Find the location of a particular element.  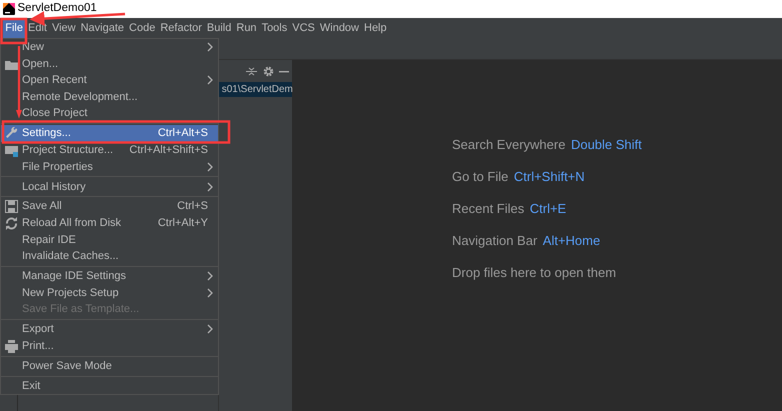

menu-entry: Reload All from Disk Ctrl+Alt+Y is located at coordinates (109, 223).